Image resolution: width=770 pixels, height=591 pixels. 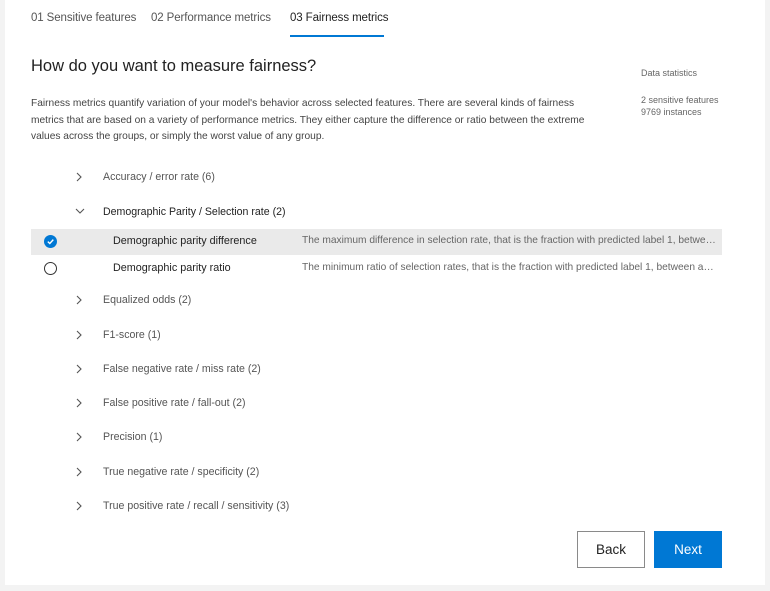 I want to click on metric-group-label: False positive rate / fall-out (2), so click(x=174, y=403).